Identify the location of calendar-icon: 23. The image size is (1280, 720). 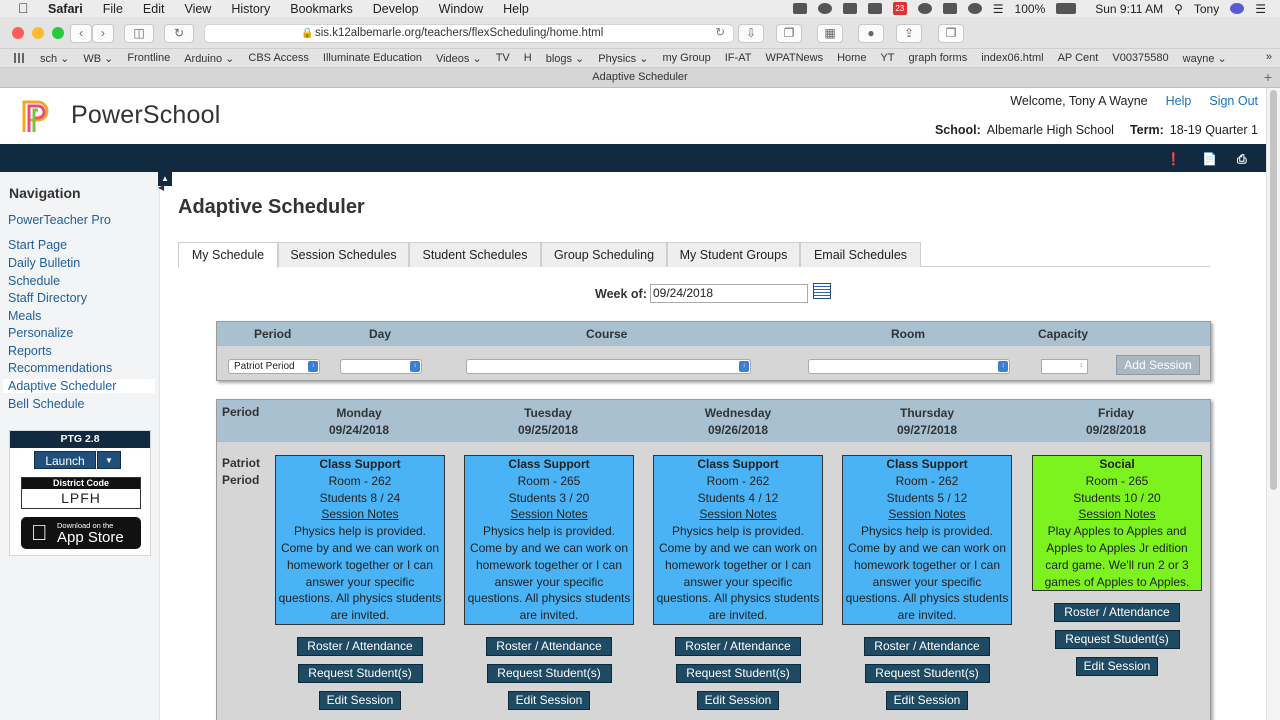
(899, 8).